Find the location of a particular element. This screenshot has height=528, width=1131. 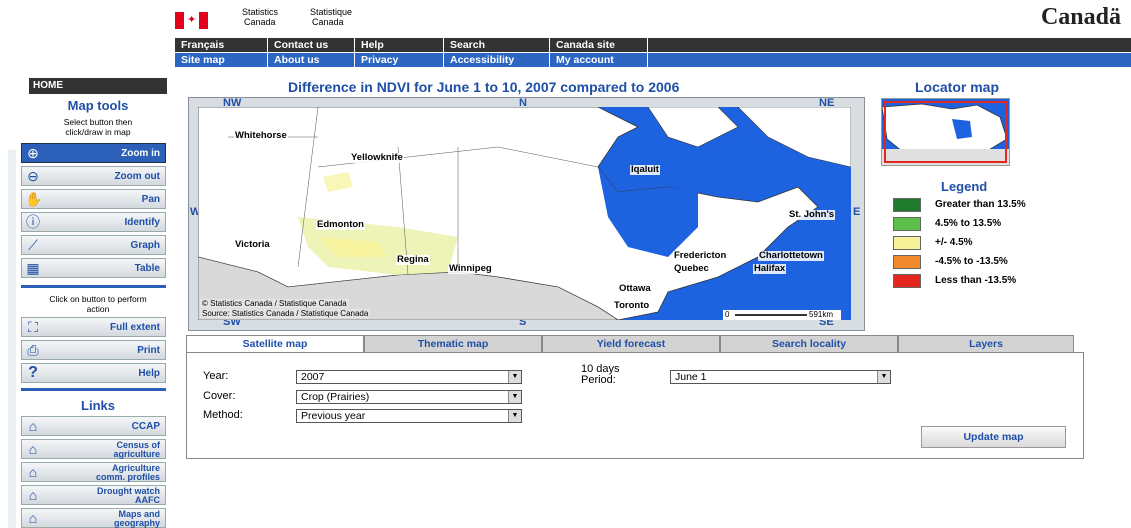

print-label: Print is located at coordinates (148, 350).